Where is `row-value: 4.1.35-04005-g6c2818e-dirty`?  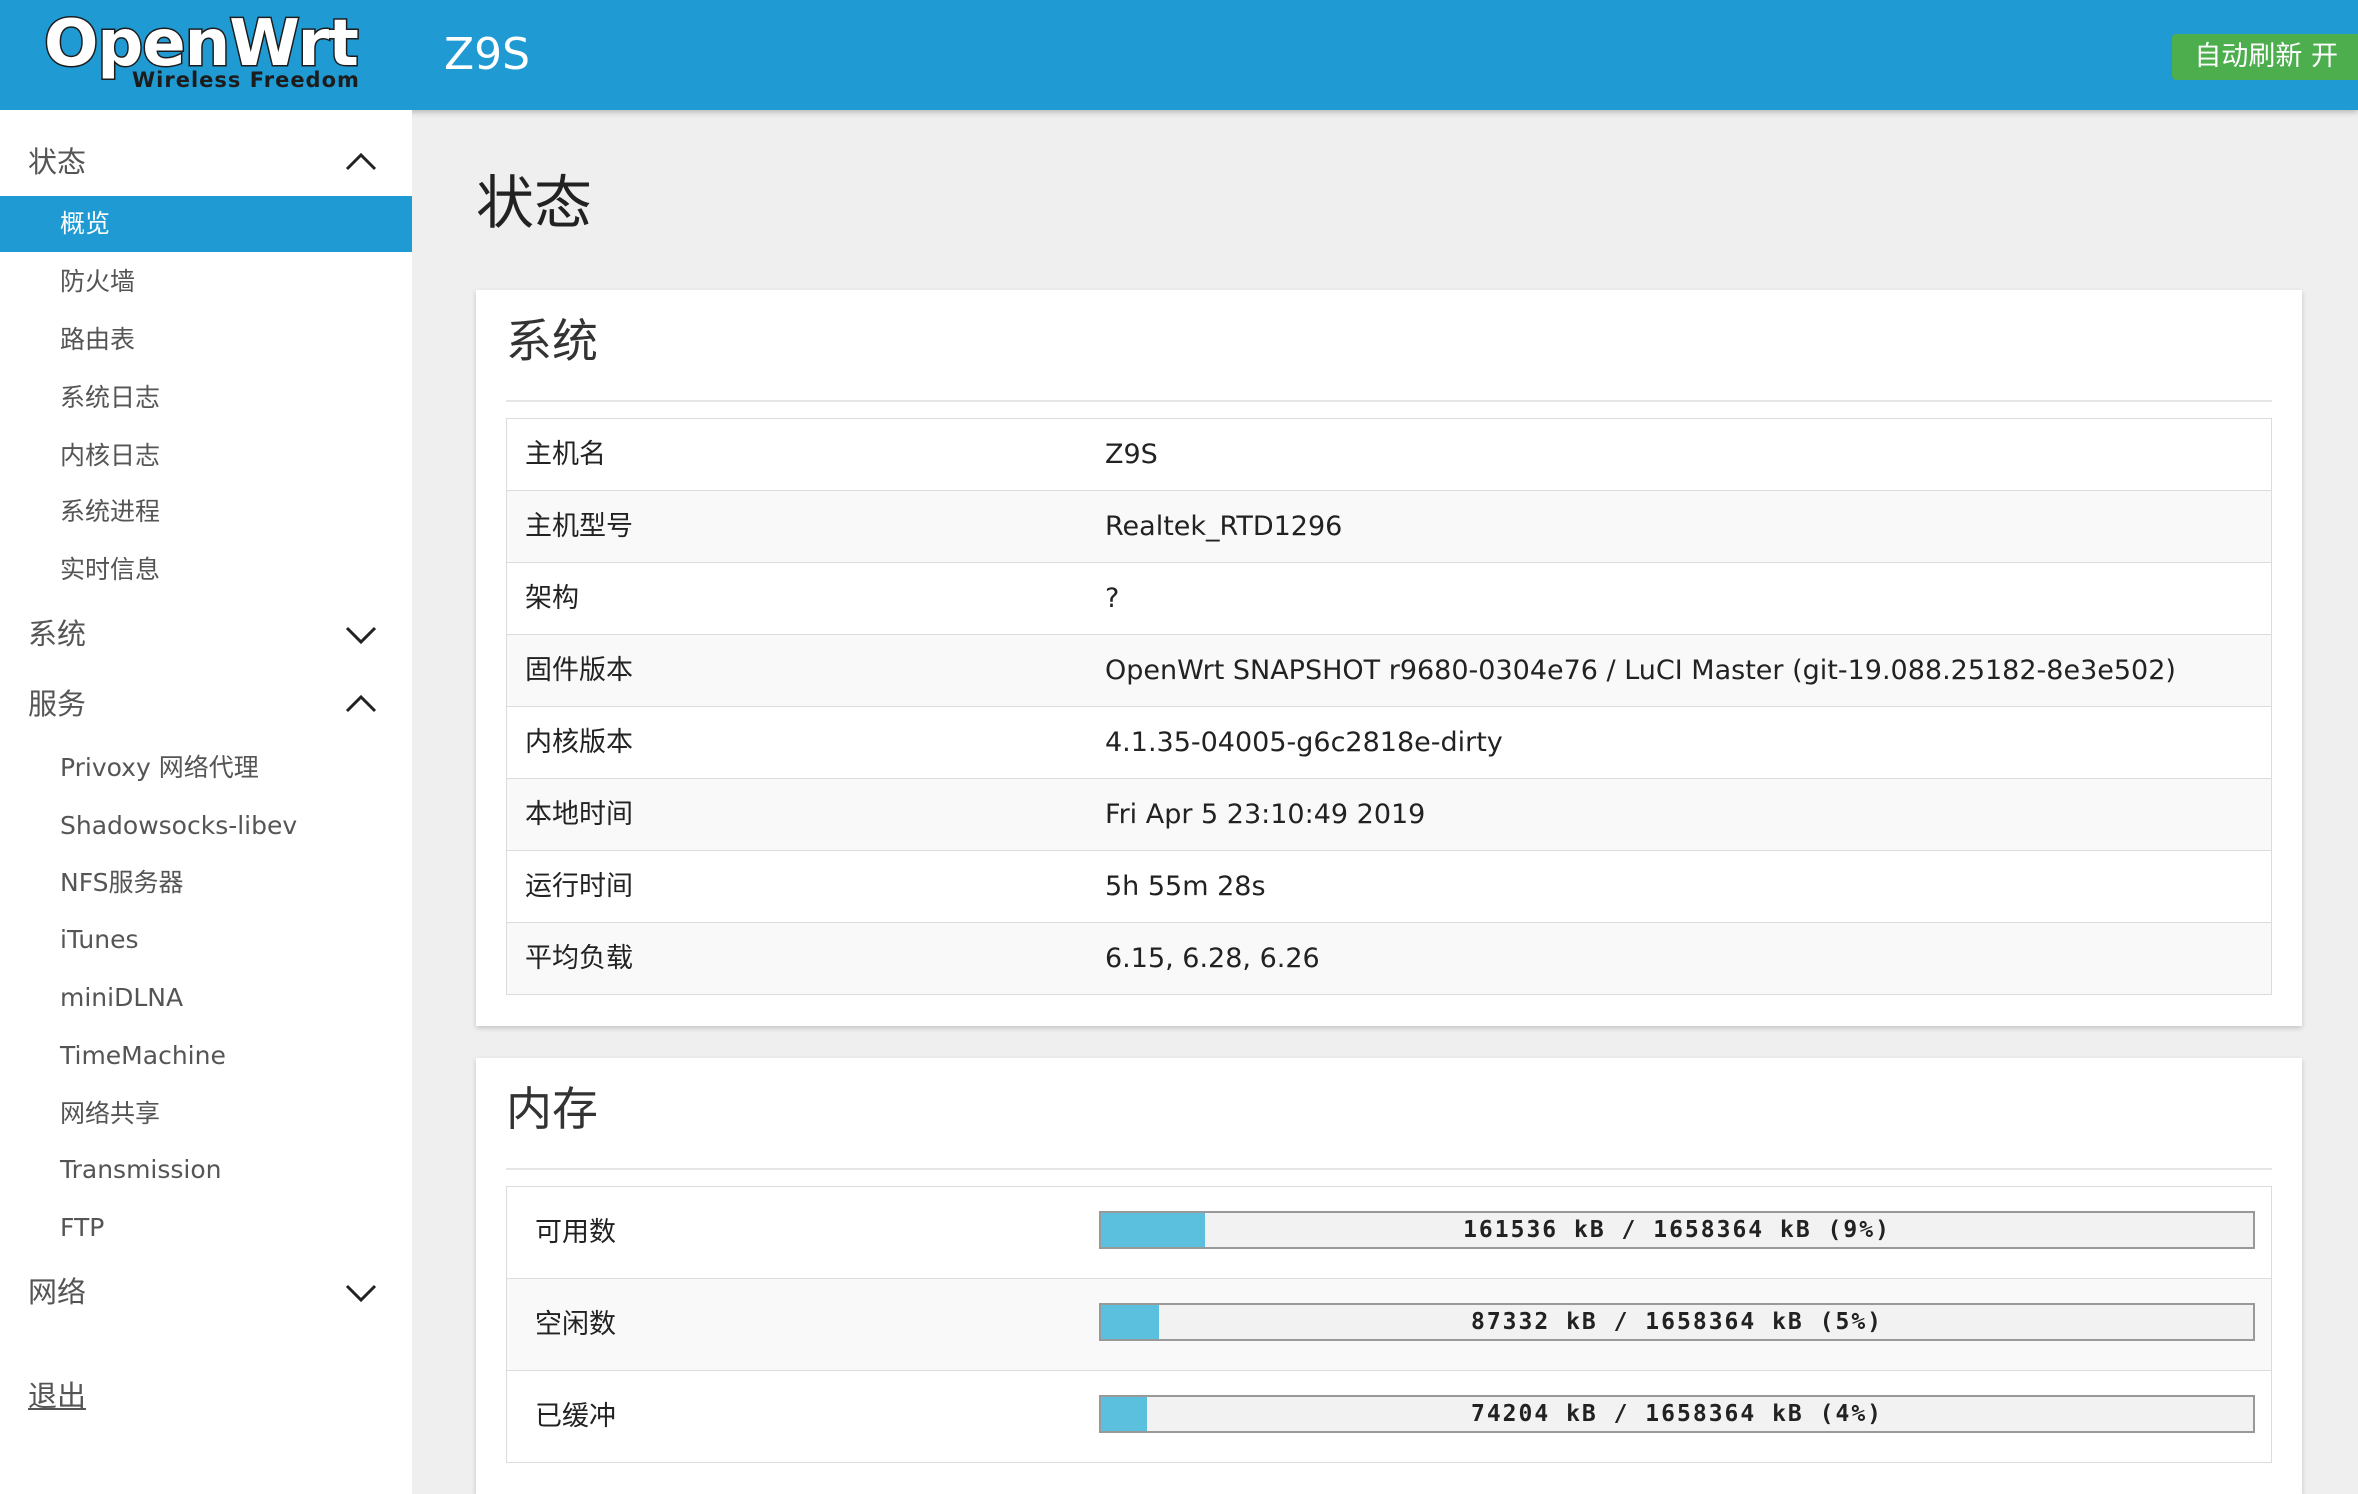
row-value: 4.1.35-04005-g6c2818e-dirty is located at coordinates (1304, 742).